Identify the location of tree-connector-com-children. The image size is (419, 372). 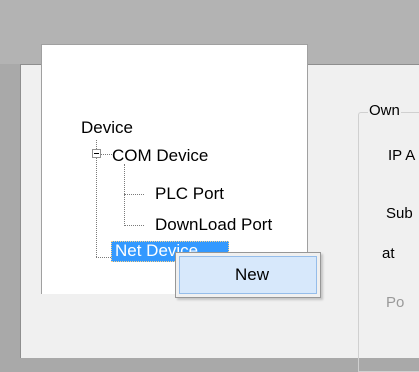
(124, 195).